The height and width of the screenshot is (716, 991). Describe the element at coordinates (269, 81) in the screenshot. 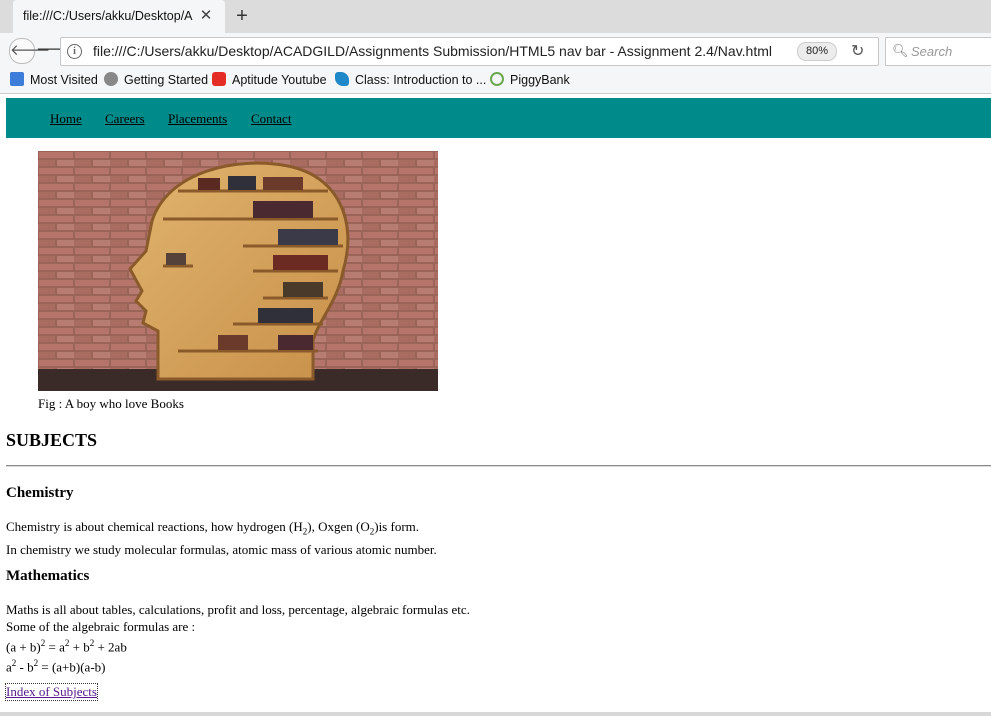

I see `bookmark-aptitude-youtube: Aptitude Youtube` at that location.